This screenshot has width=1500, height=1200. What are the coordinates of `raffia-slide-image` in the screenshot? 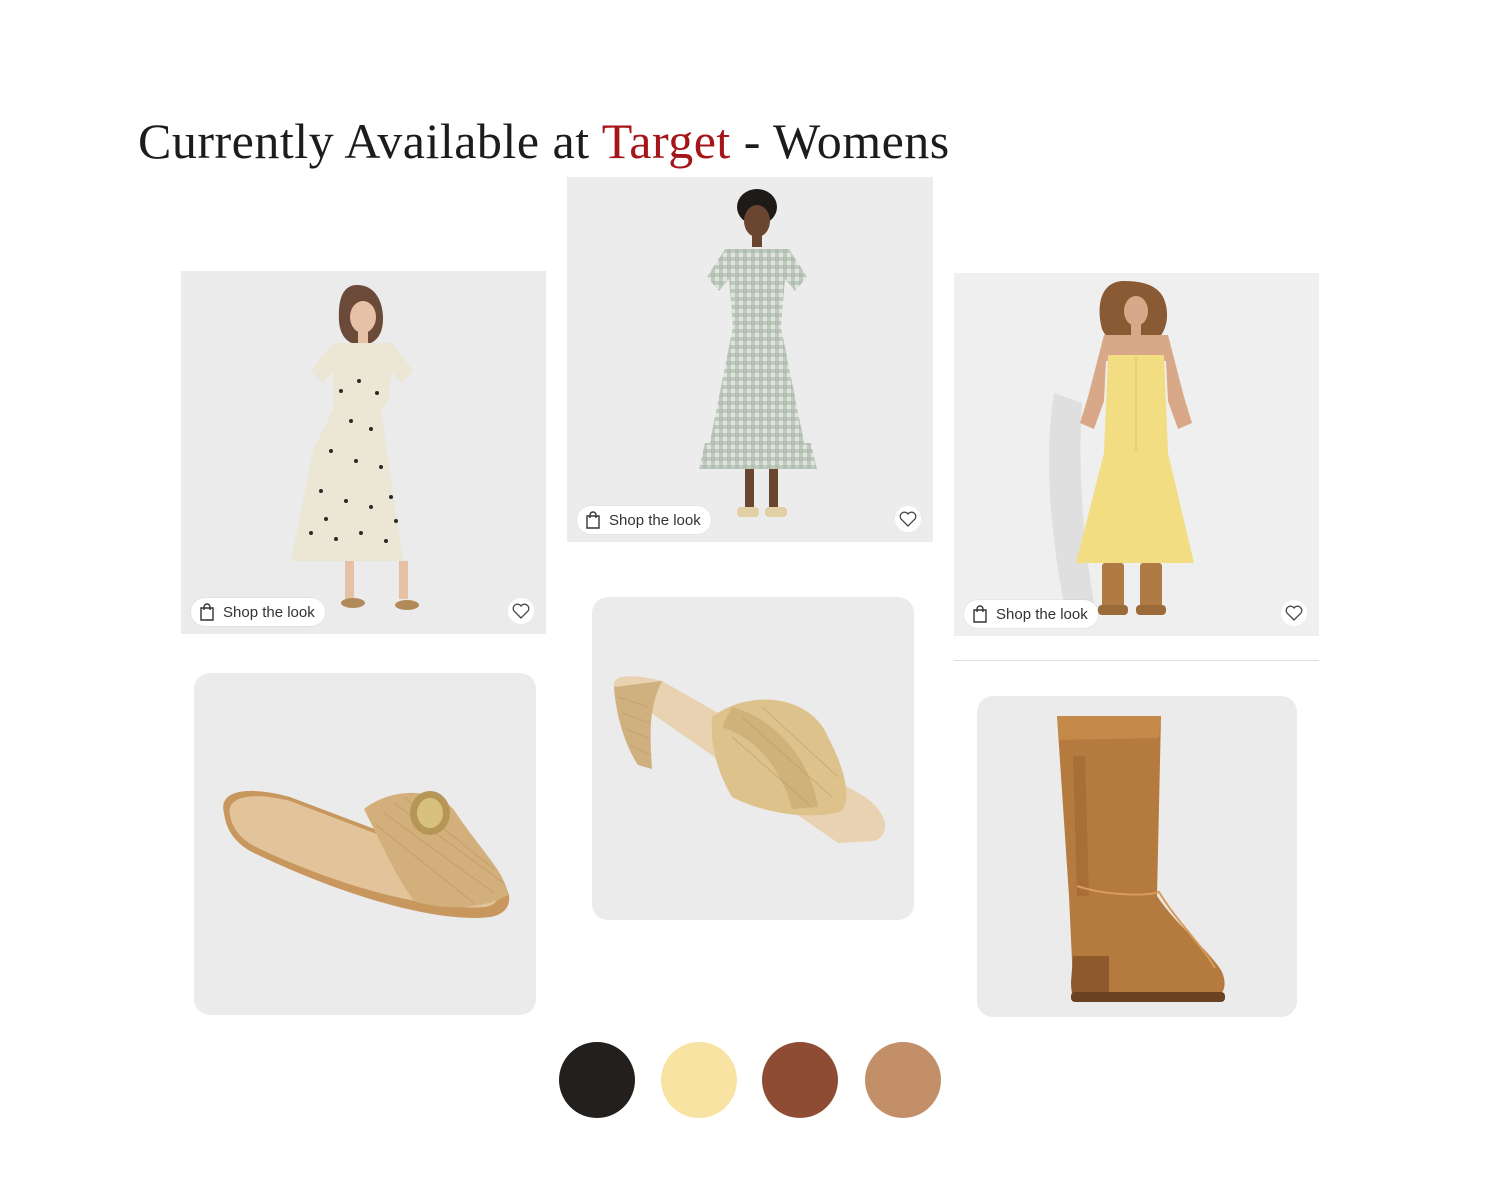 It's located at (366, 854).